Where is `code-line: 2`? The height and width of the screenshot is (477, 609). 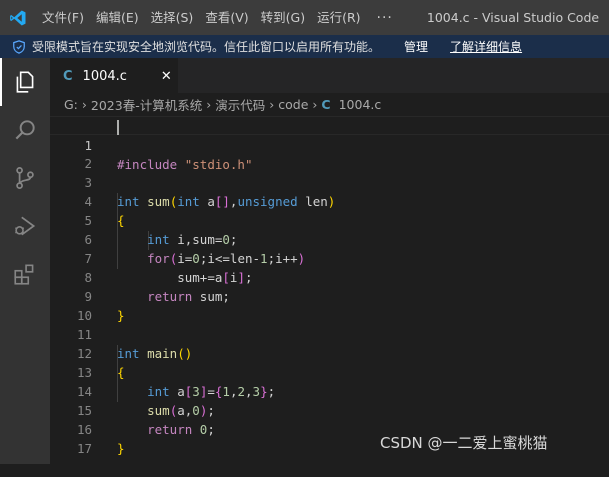
code-line: 2 is located at coordinates (329, 153).